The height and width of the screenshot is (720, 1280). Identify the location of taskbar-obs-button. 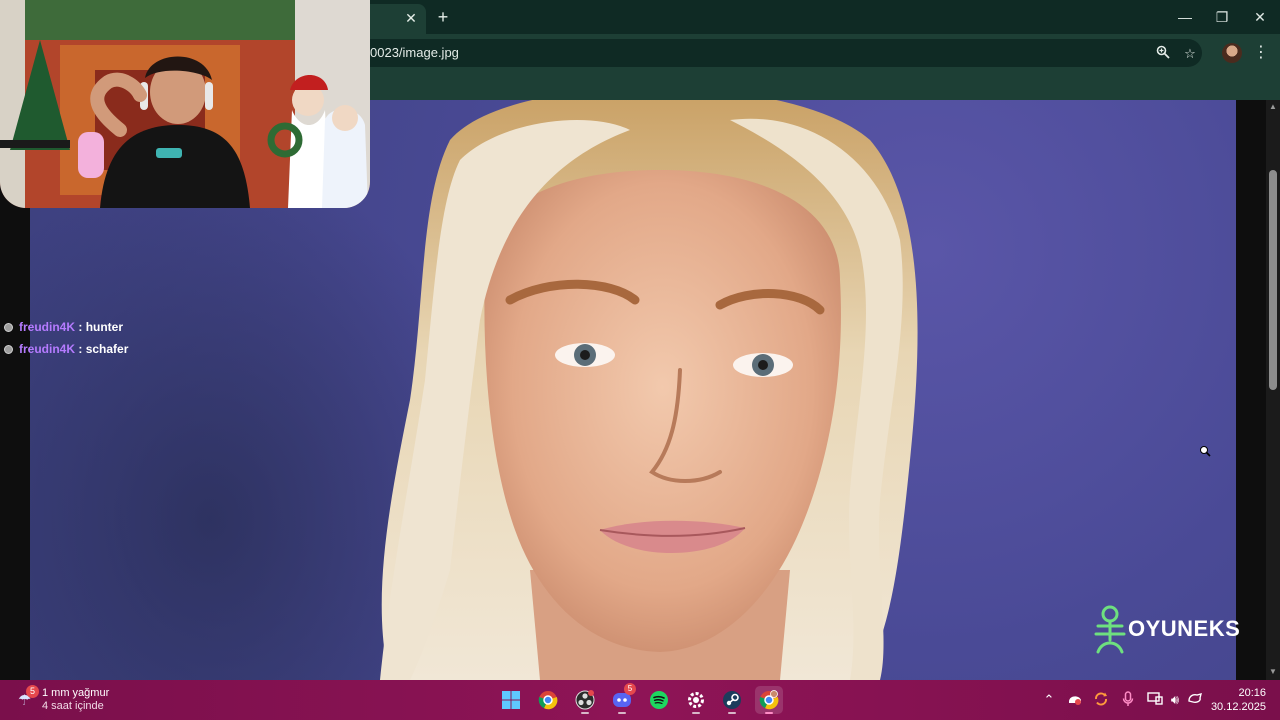
(585, 700).